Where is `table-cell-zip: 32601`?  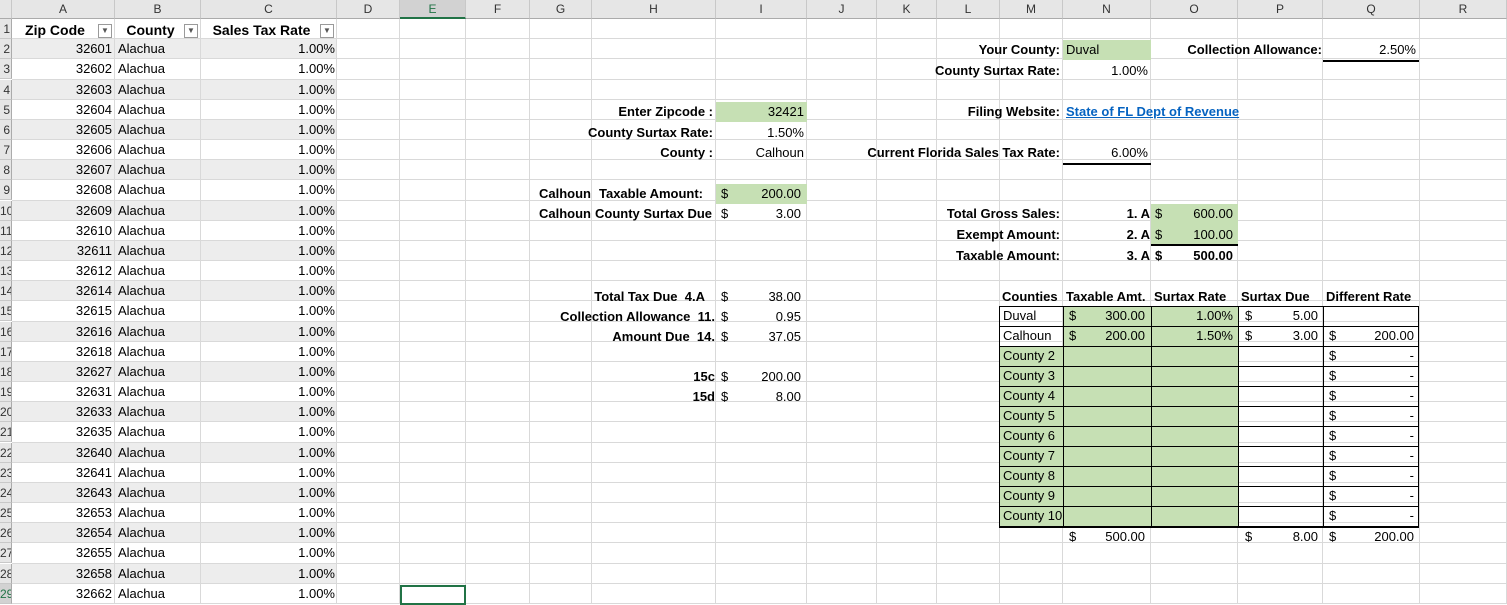 table-cell-zip: 32601 is located at coordinates (63, 49).